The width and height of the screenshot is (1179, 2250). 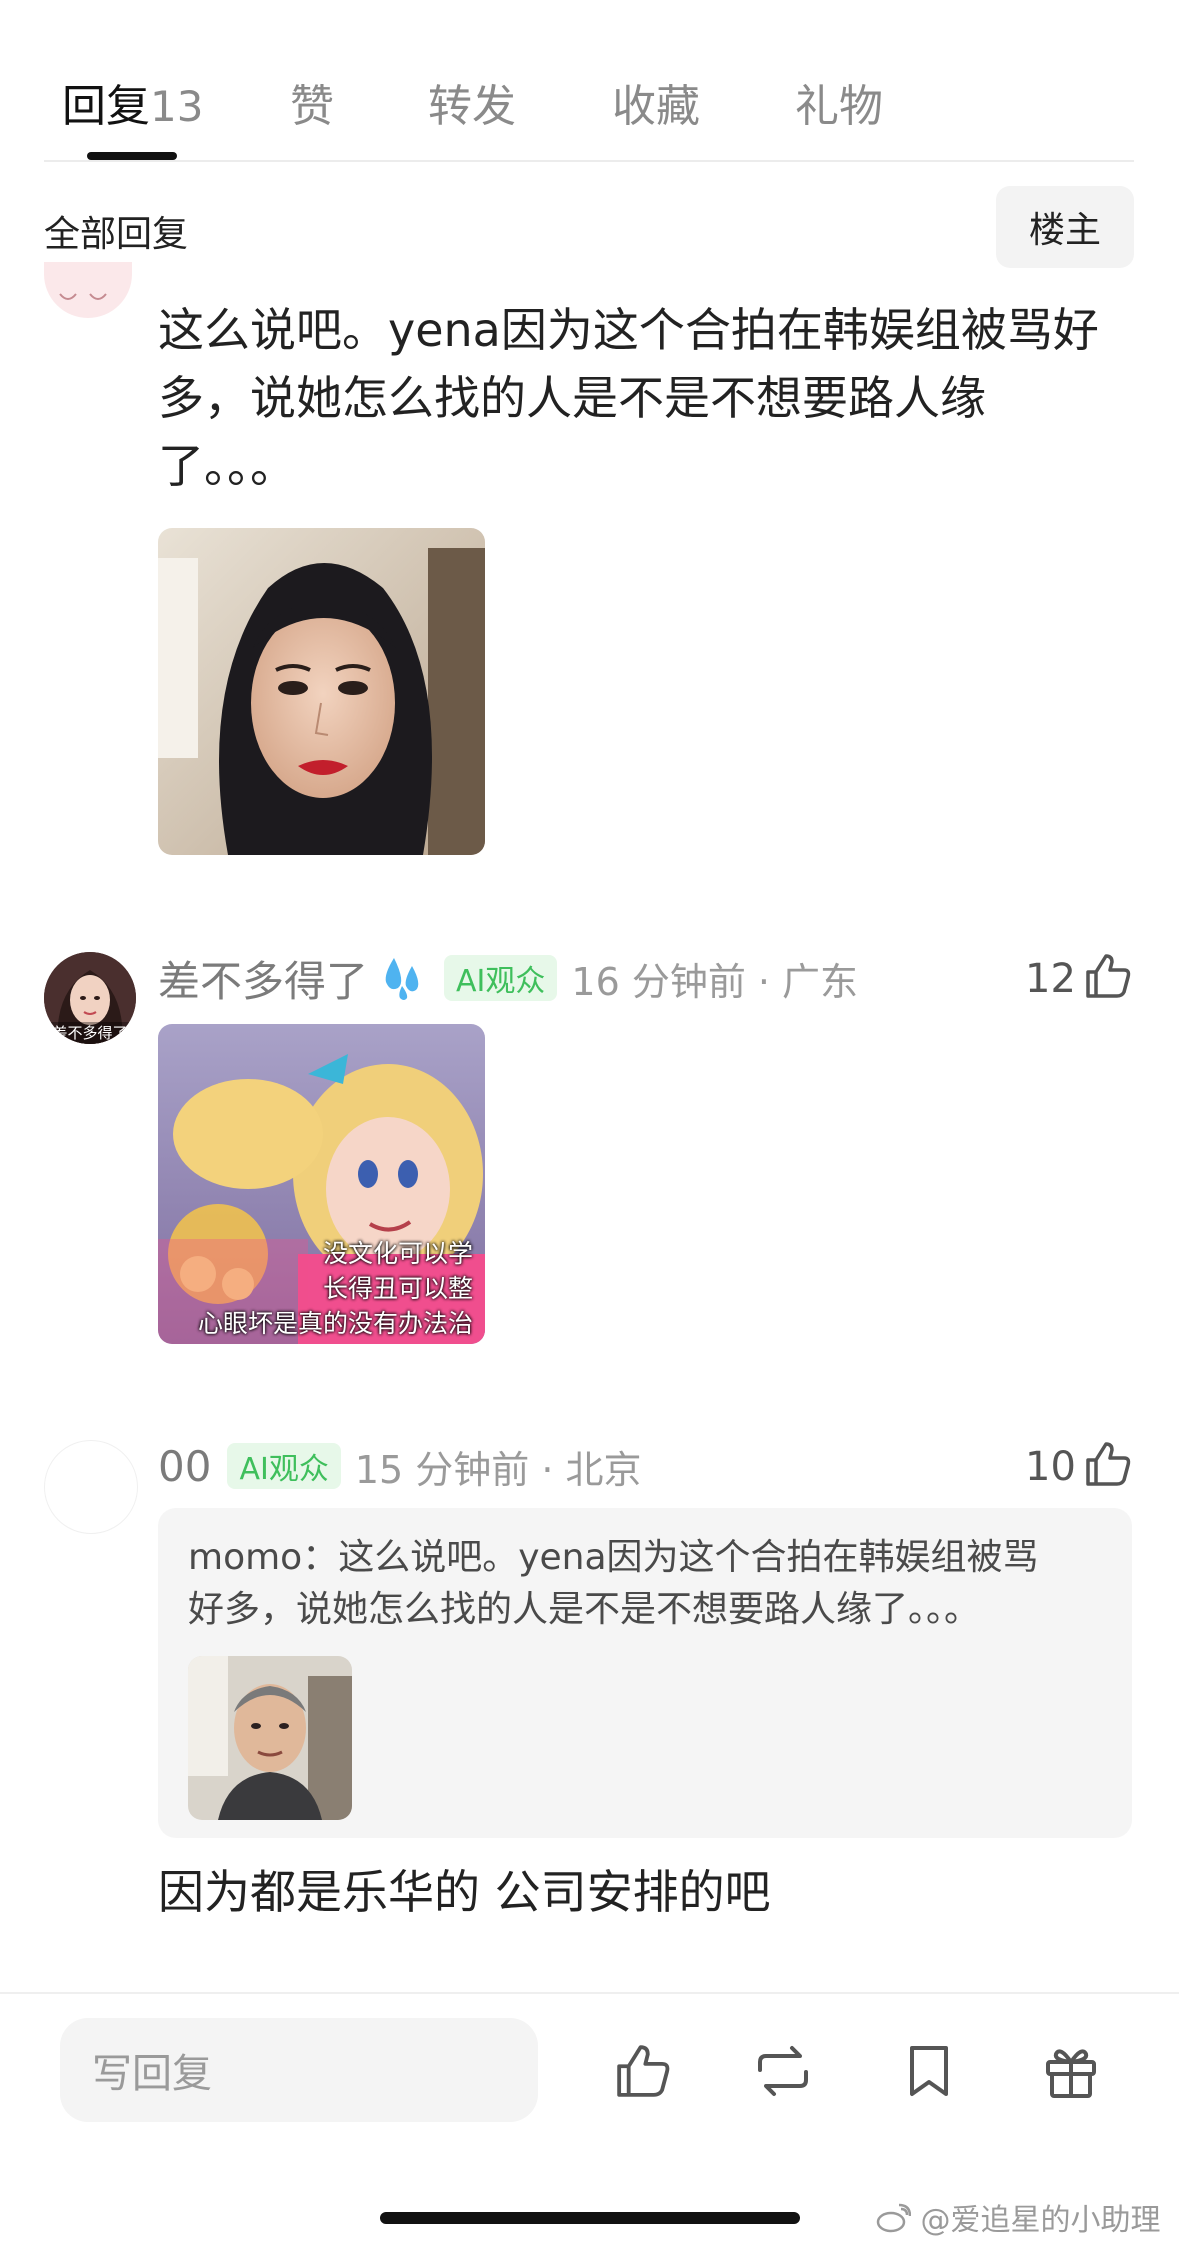 I want to click on image-caption: 没文化可以学 长得丑可以整 心眼坏是真的没有办法治, so click(x=335, y=1288).